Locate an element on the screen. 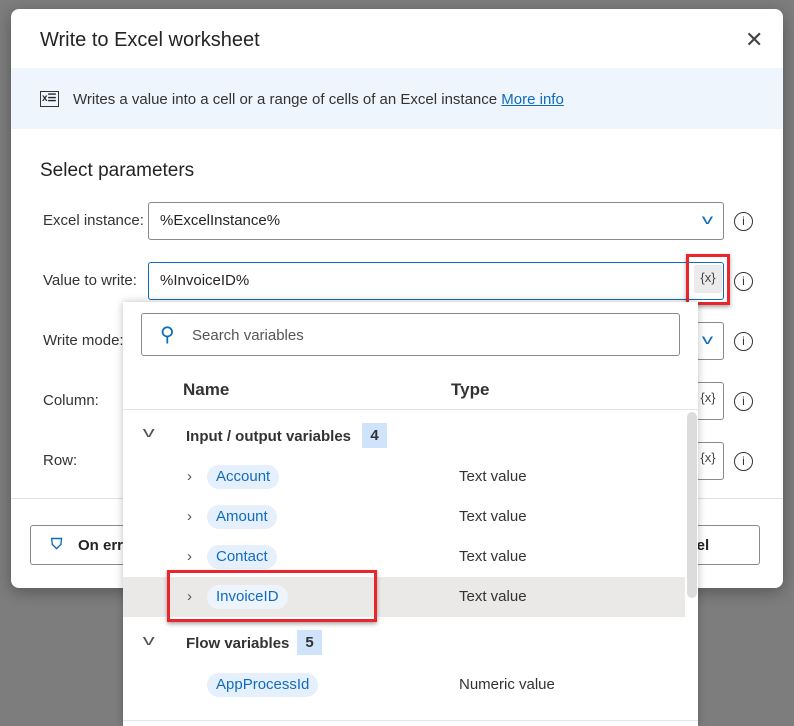 The height and width of the screenshot is (726, 794). variable-type: Numeric value is located at coordinates (507, 684).